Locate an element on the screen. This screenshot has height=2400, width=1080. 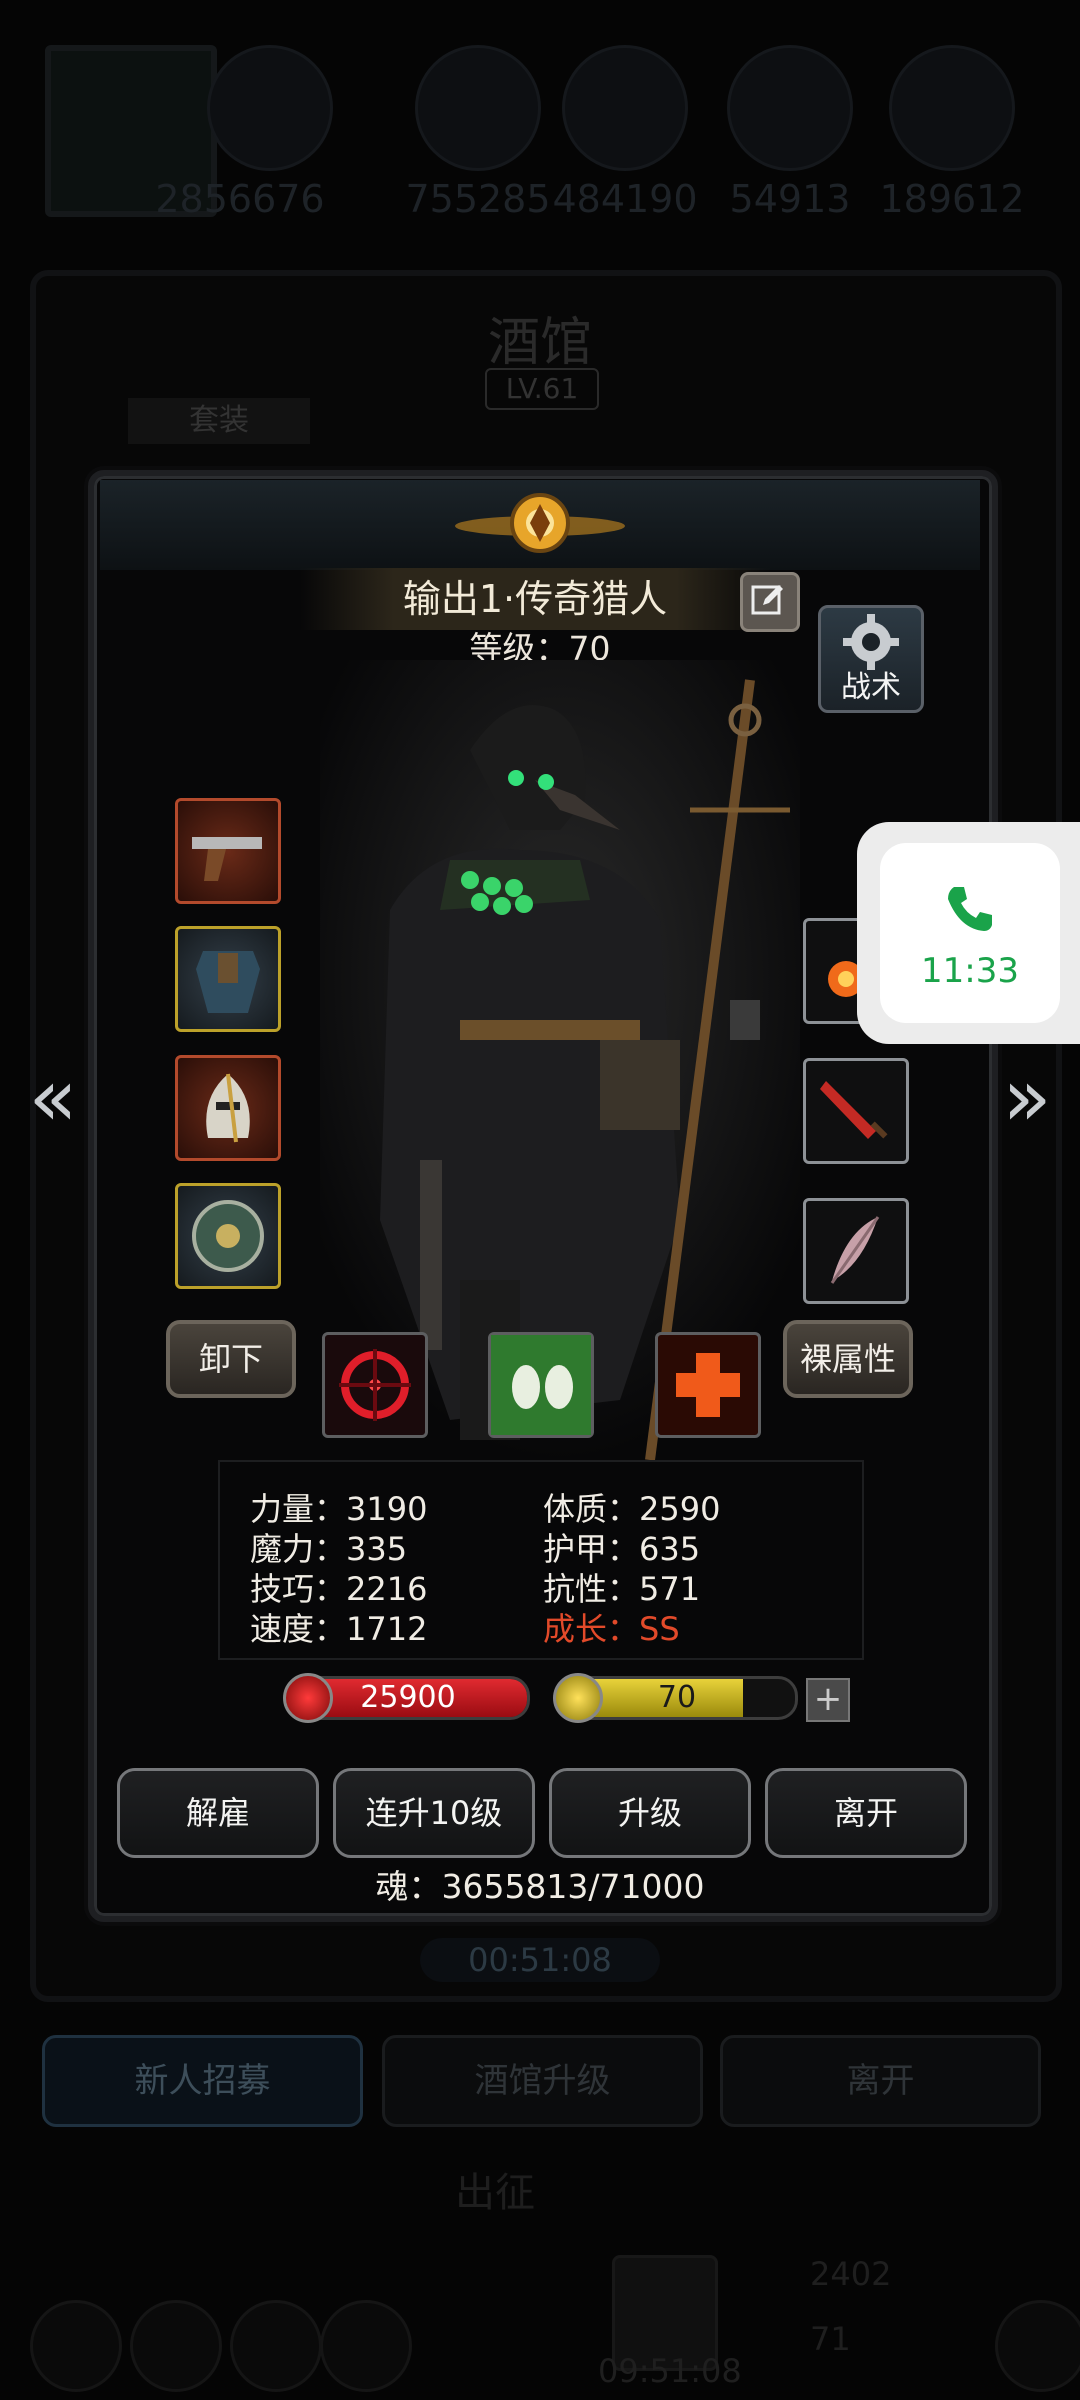
stat-speed: 速度：1712 is located at coordinates (339, 1629).